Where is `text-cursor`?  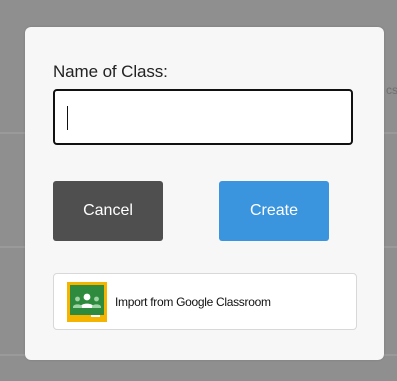 text-cursor is located at coordinates (67, 118).